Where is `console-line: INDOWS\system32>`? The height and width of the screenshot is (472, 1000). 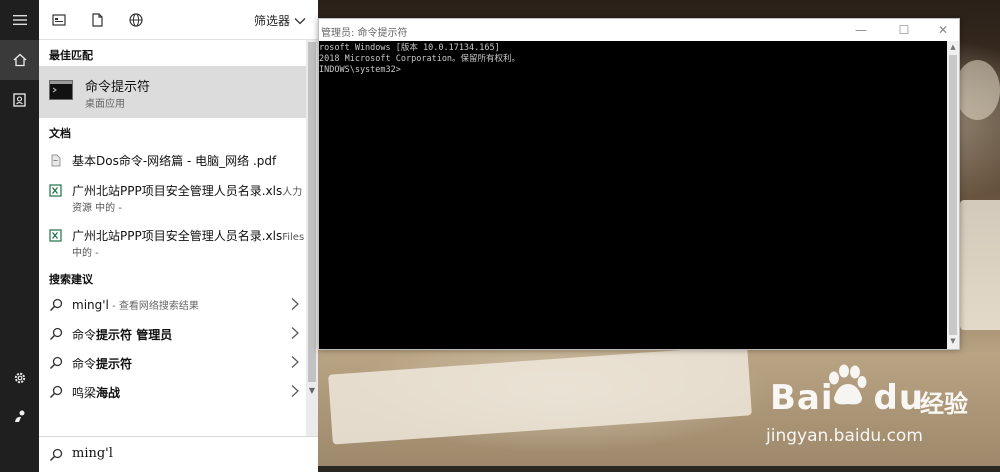 console-line: INDOWS\system32> is located at coordinates (360, 70).